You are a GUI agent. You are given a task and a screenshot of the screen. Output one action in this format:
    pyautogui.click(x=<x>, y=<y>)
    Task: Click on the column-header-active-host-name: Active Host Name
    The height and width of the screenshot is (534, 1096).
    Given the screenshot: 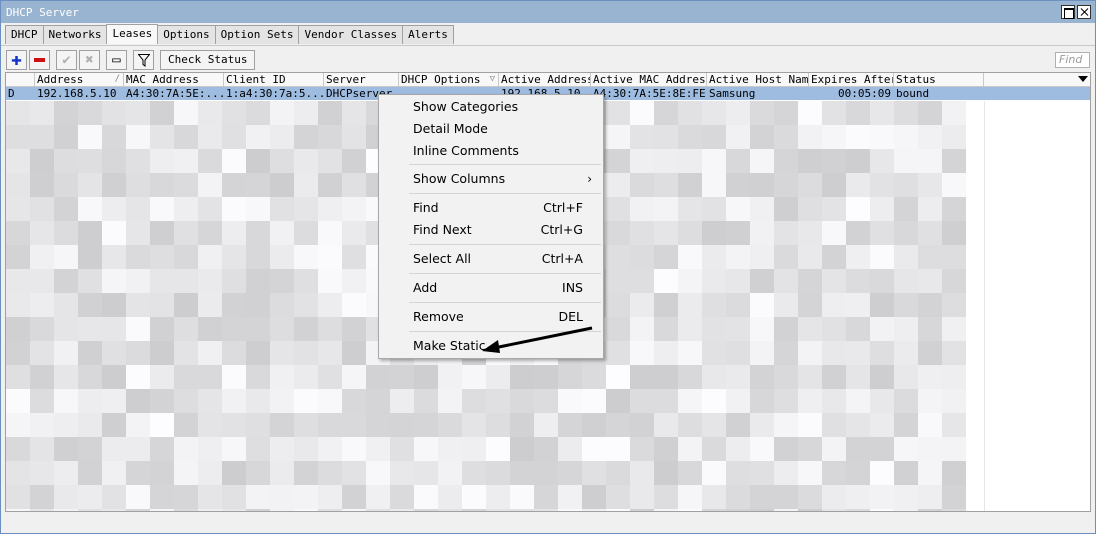 What is the action you would take?
    pyautogui.click(x=758, y=80)
    